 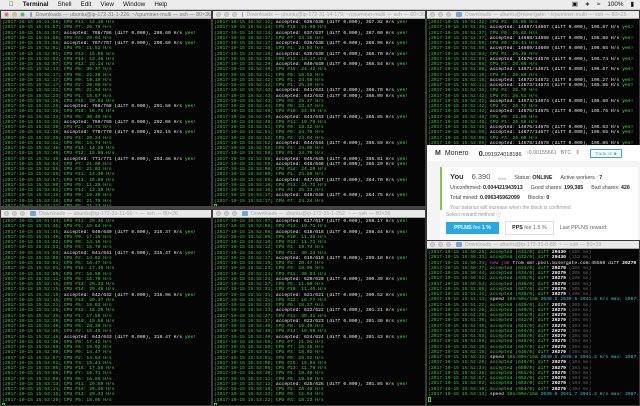 I want to click on log-message: CPU #7: 24.24 H/s, so click(x=299, y=201).